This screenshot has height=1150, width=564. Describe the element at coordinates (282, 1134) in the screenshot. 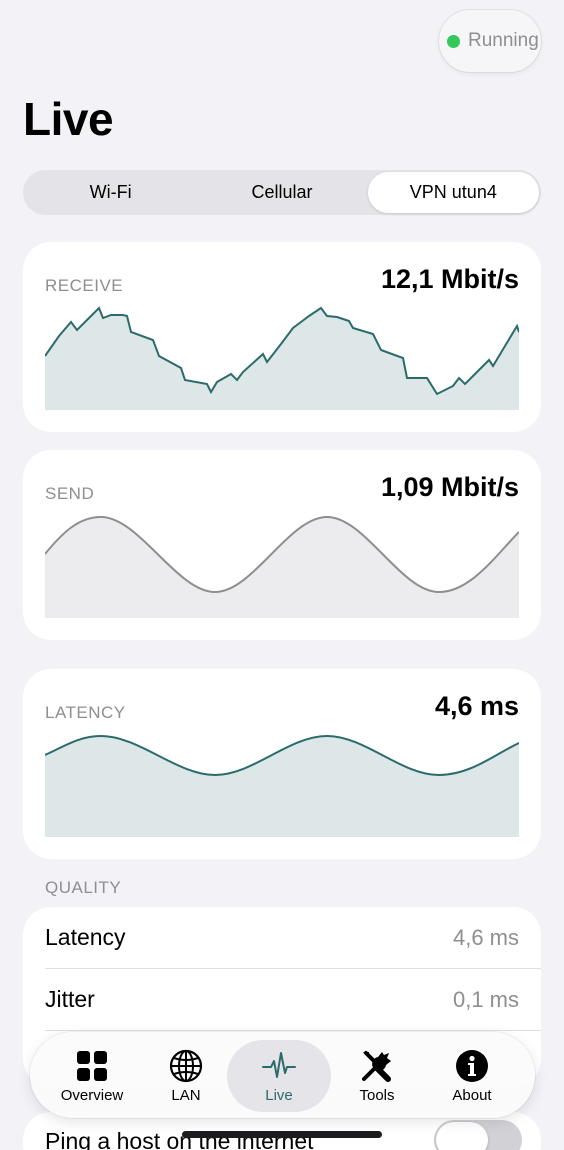

I see `home-indicator` at that location.